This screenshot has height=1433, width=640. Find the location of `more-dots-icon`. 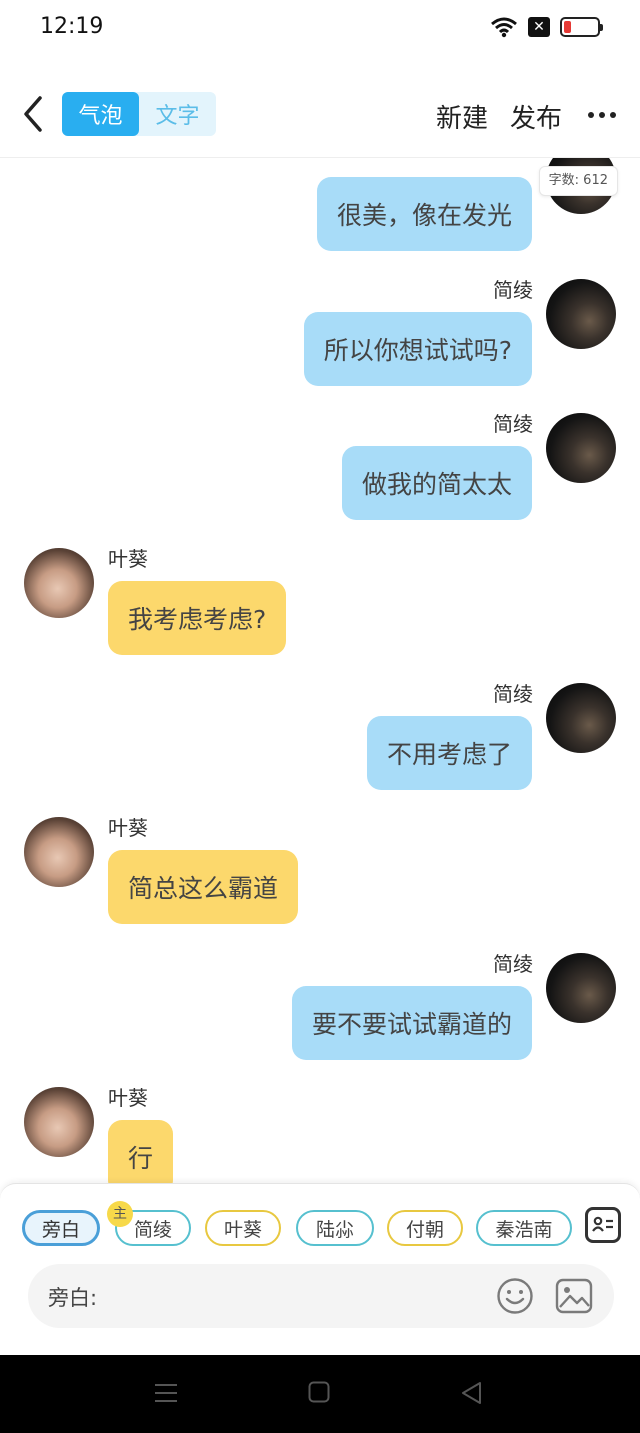

more-dots-icon is located at coordinates (602, 115).